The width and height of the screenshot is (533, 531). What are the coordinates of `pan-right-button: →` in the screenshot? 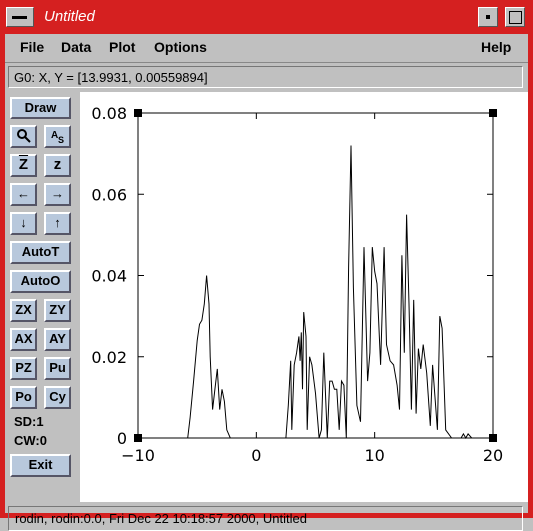 It's located at (57, 194).